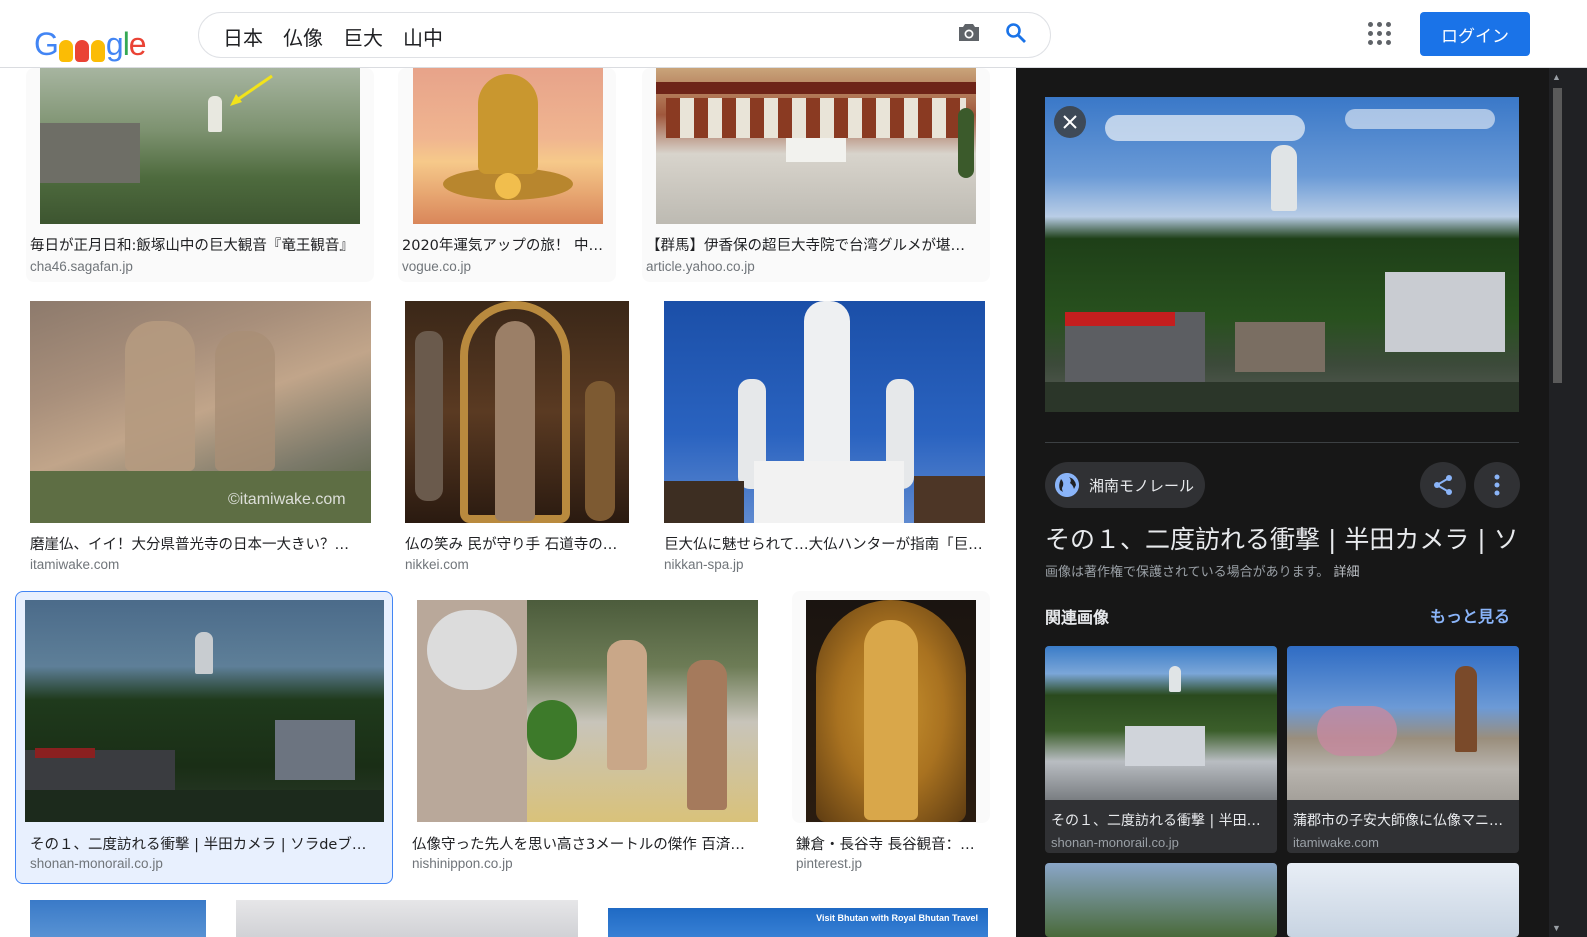  I want to click on share-icon, so click(1443, 485).